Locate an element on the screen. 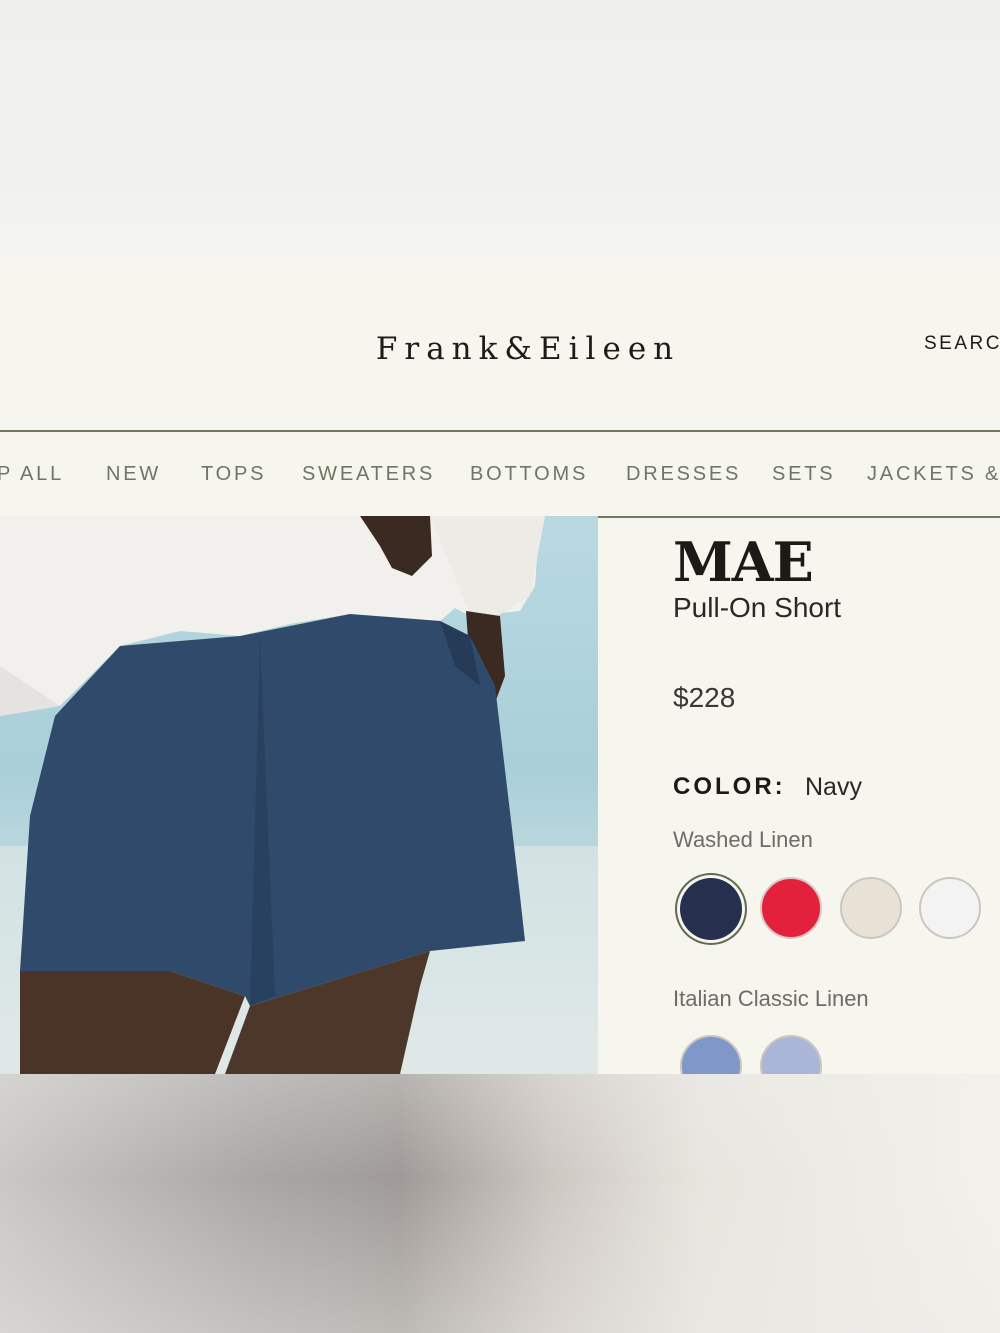 The width and height of the screenshot is (1000, 1333). fabric-group-label-washed-linen: Washed Linen is located at coordinates (743, 839).